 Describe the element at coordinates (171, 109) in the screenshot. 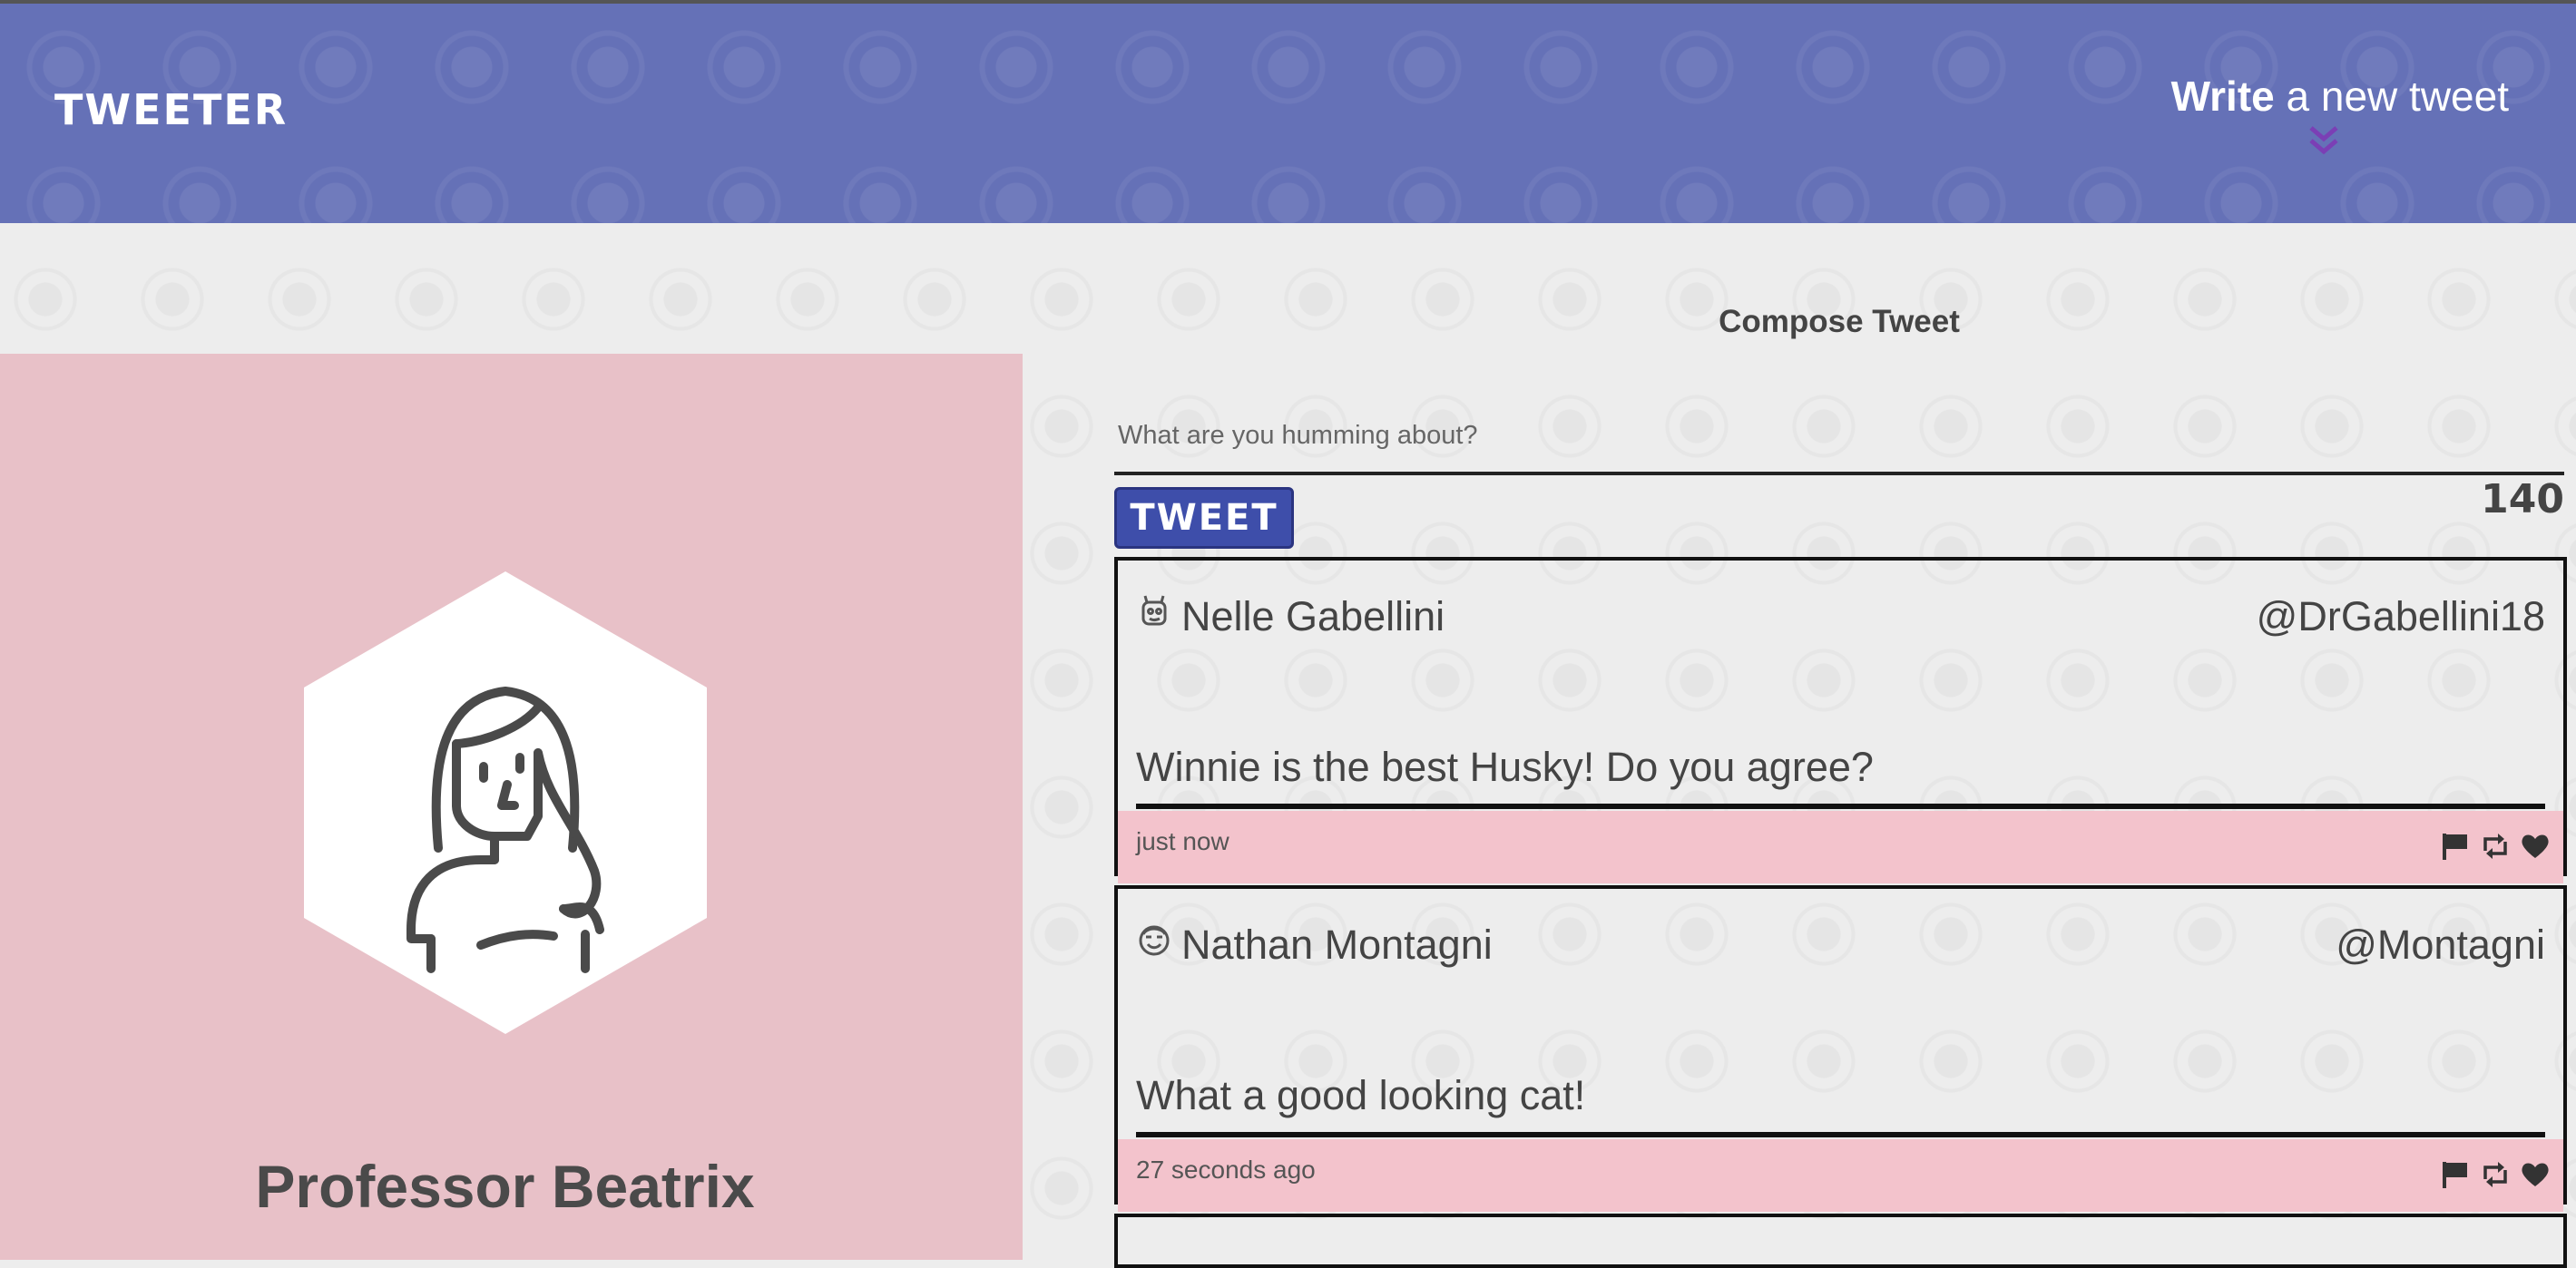

I see `brand-logo: TWEETER` at that location.